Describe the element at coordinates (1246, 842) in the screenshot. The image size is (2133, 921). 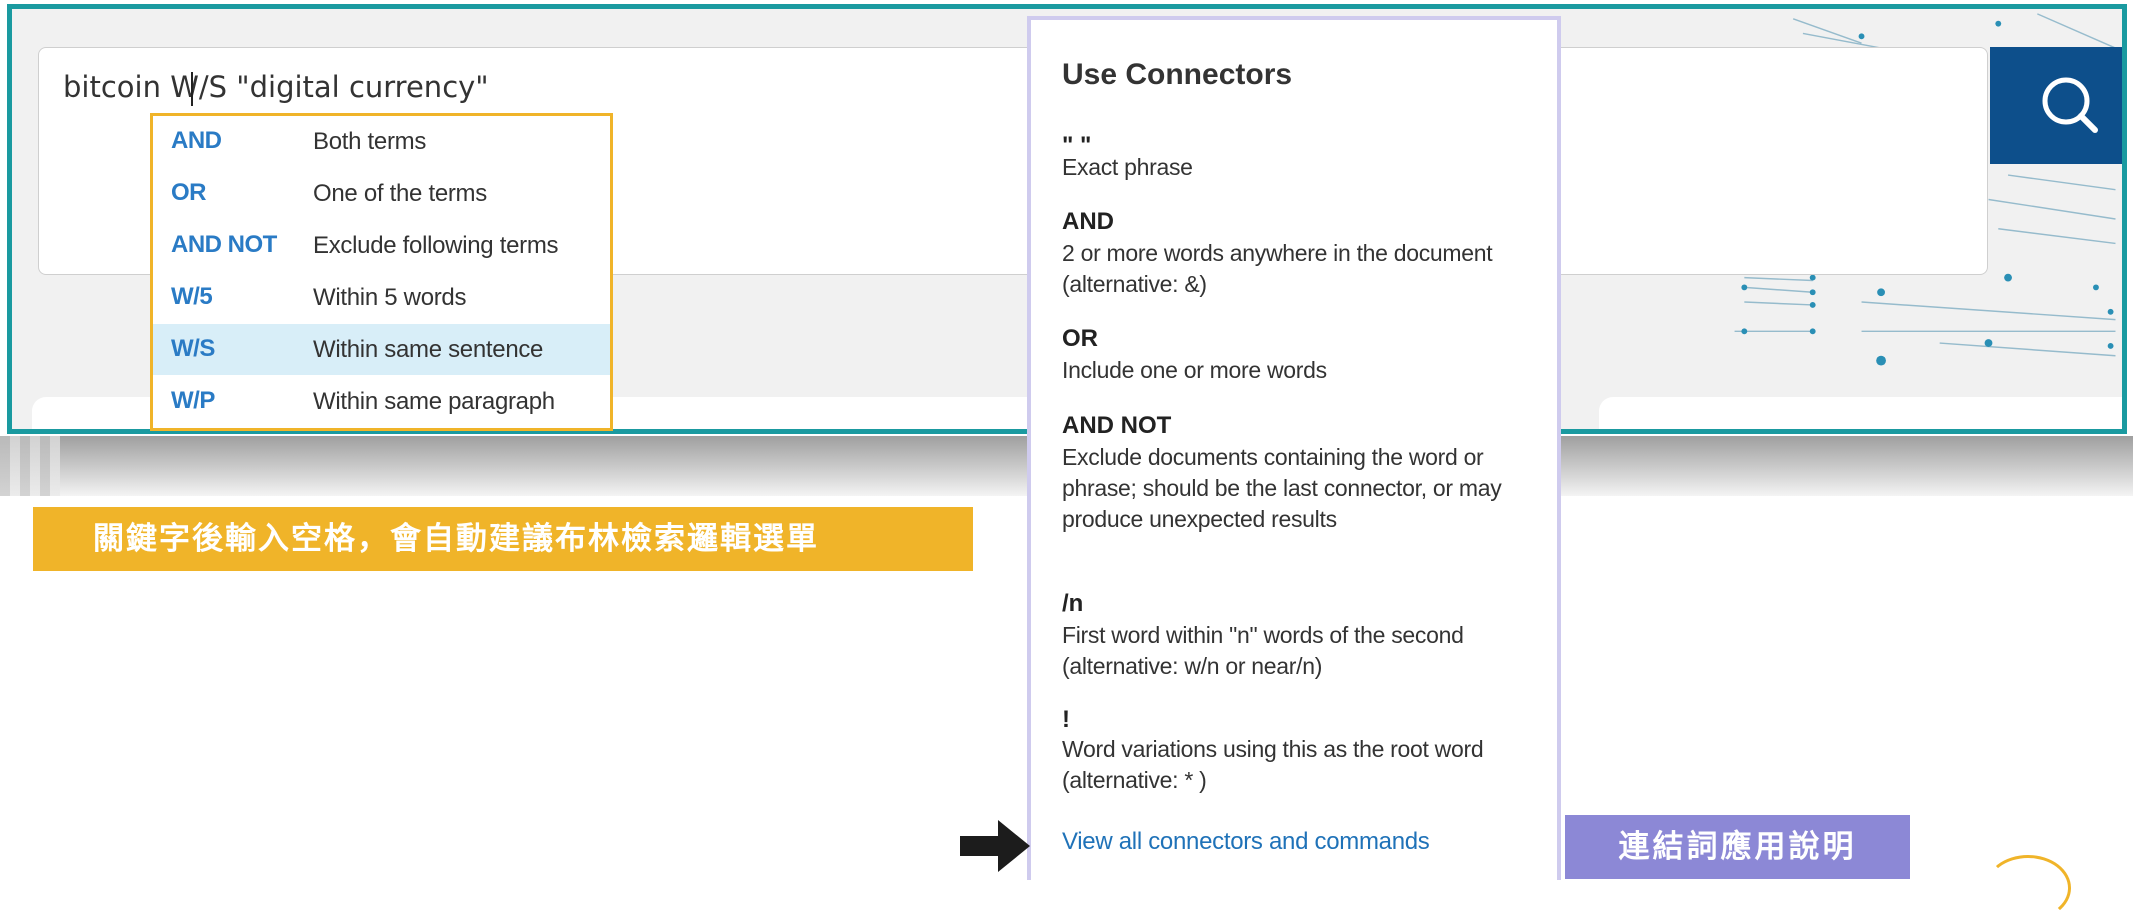
I see `view-all-connectors-link: View all connectors and commands` at that location.